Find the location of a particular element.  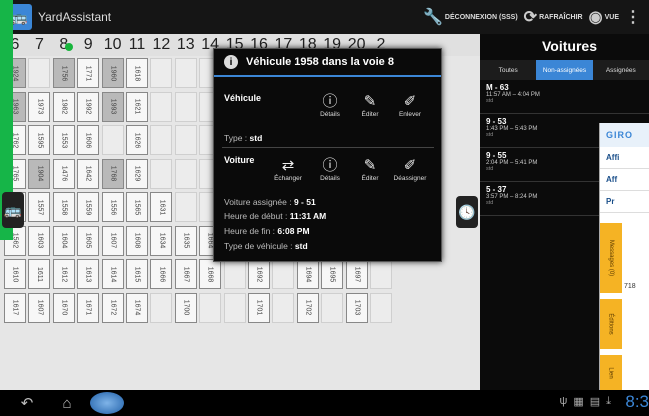

tab-unassigned: Non-assignées is located at coordinates (564, 70).